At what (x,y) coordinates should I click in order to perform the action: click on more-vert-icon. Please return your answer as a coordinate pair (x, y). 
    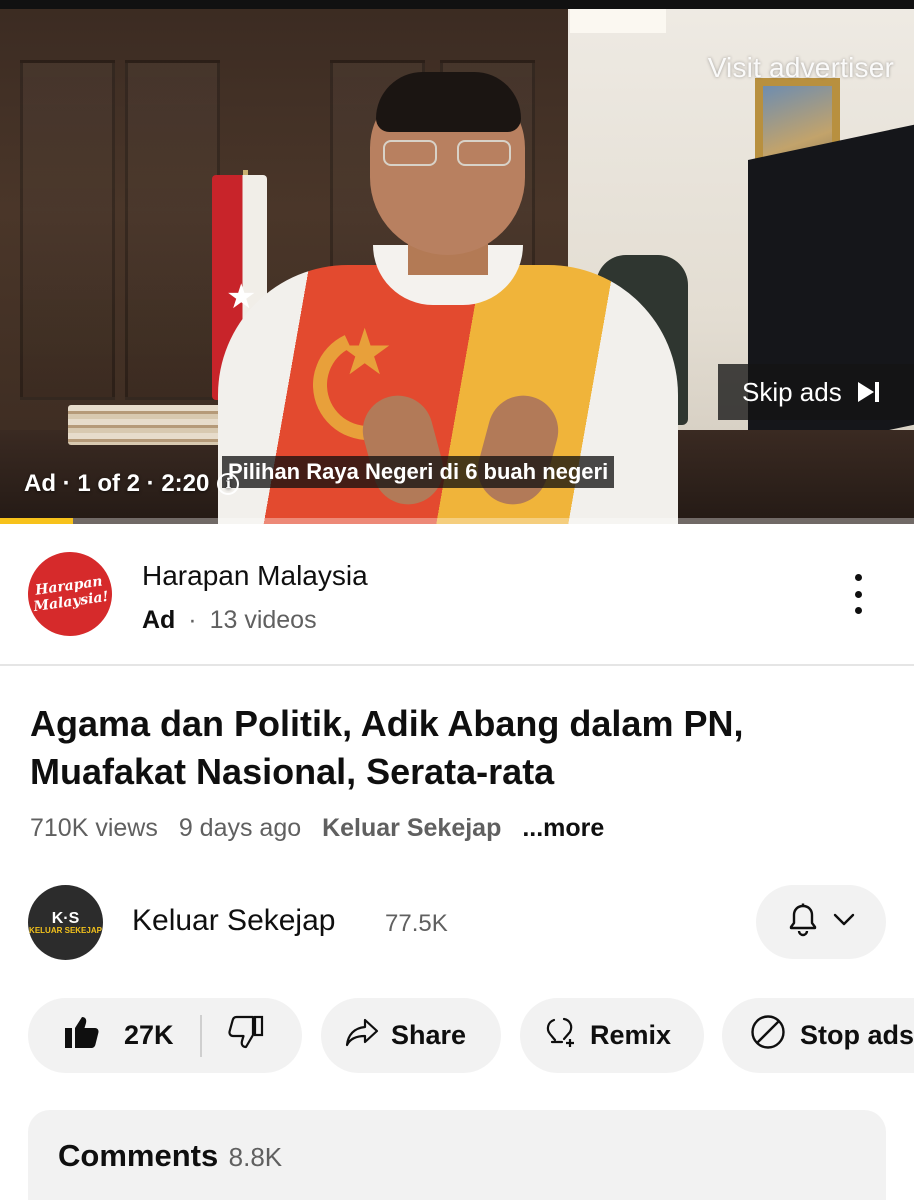
    Looking at the image, I should click on (858, 594).